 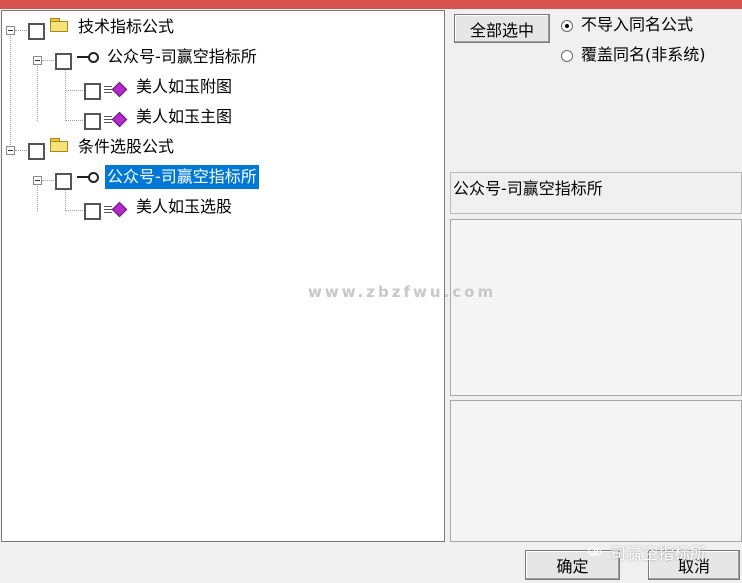 I want to click on title-bar, so click(x=371, y=4).